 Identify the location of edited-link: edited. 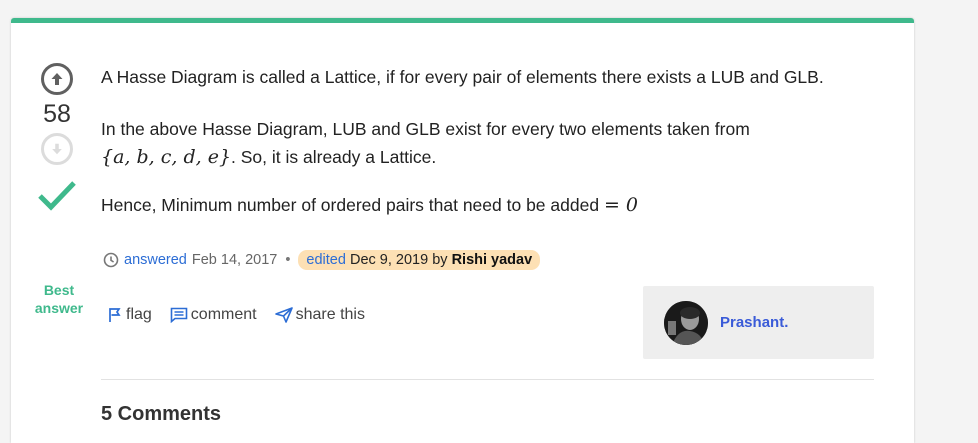
(326, 260).